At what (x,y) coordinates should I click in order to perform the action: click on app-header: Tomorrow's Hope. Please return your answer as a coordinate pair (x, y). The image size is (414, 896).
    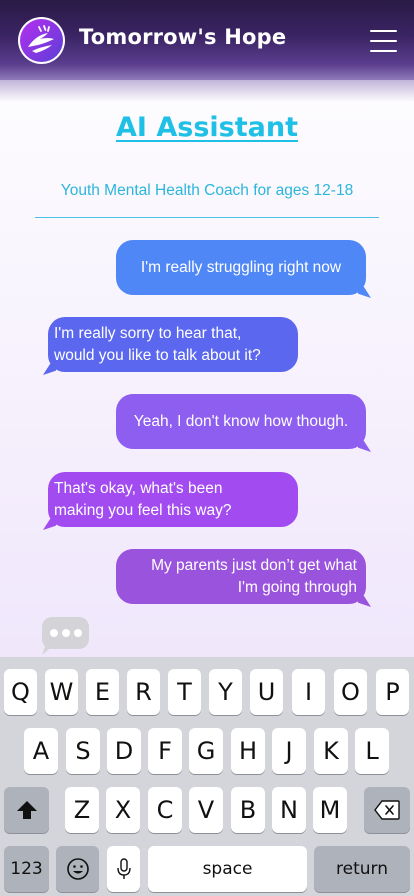
    Looking at the image, I should click on (207, 51).